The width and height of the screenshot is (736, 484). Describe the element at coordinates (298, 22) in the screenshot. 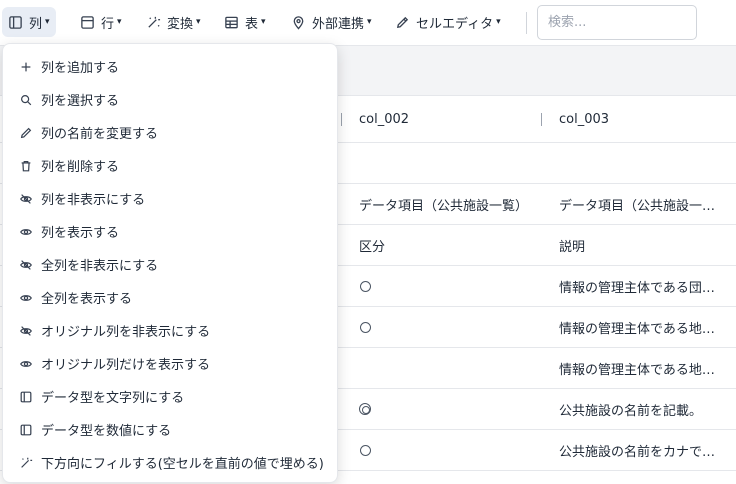

I see `map-pin-icon` at that location.